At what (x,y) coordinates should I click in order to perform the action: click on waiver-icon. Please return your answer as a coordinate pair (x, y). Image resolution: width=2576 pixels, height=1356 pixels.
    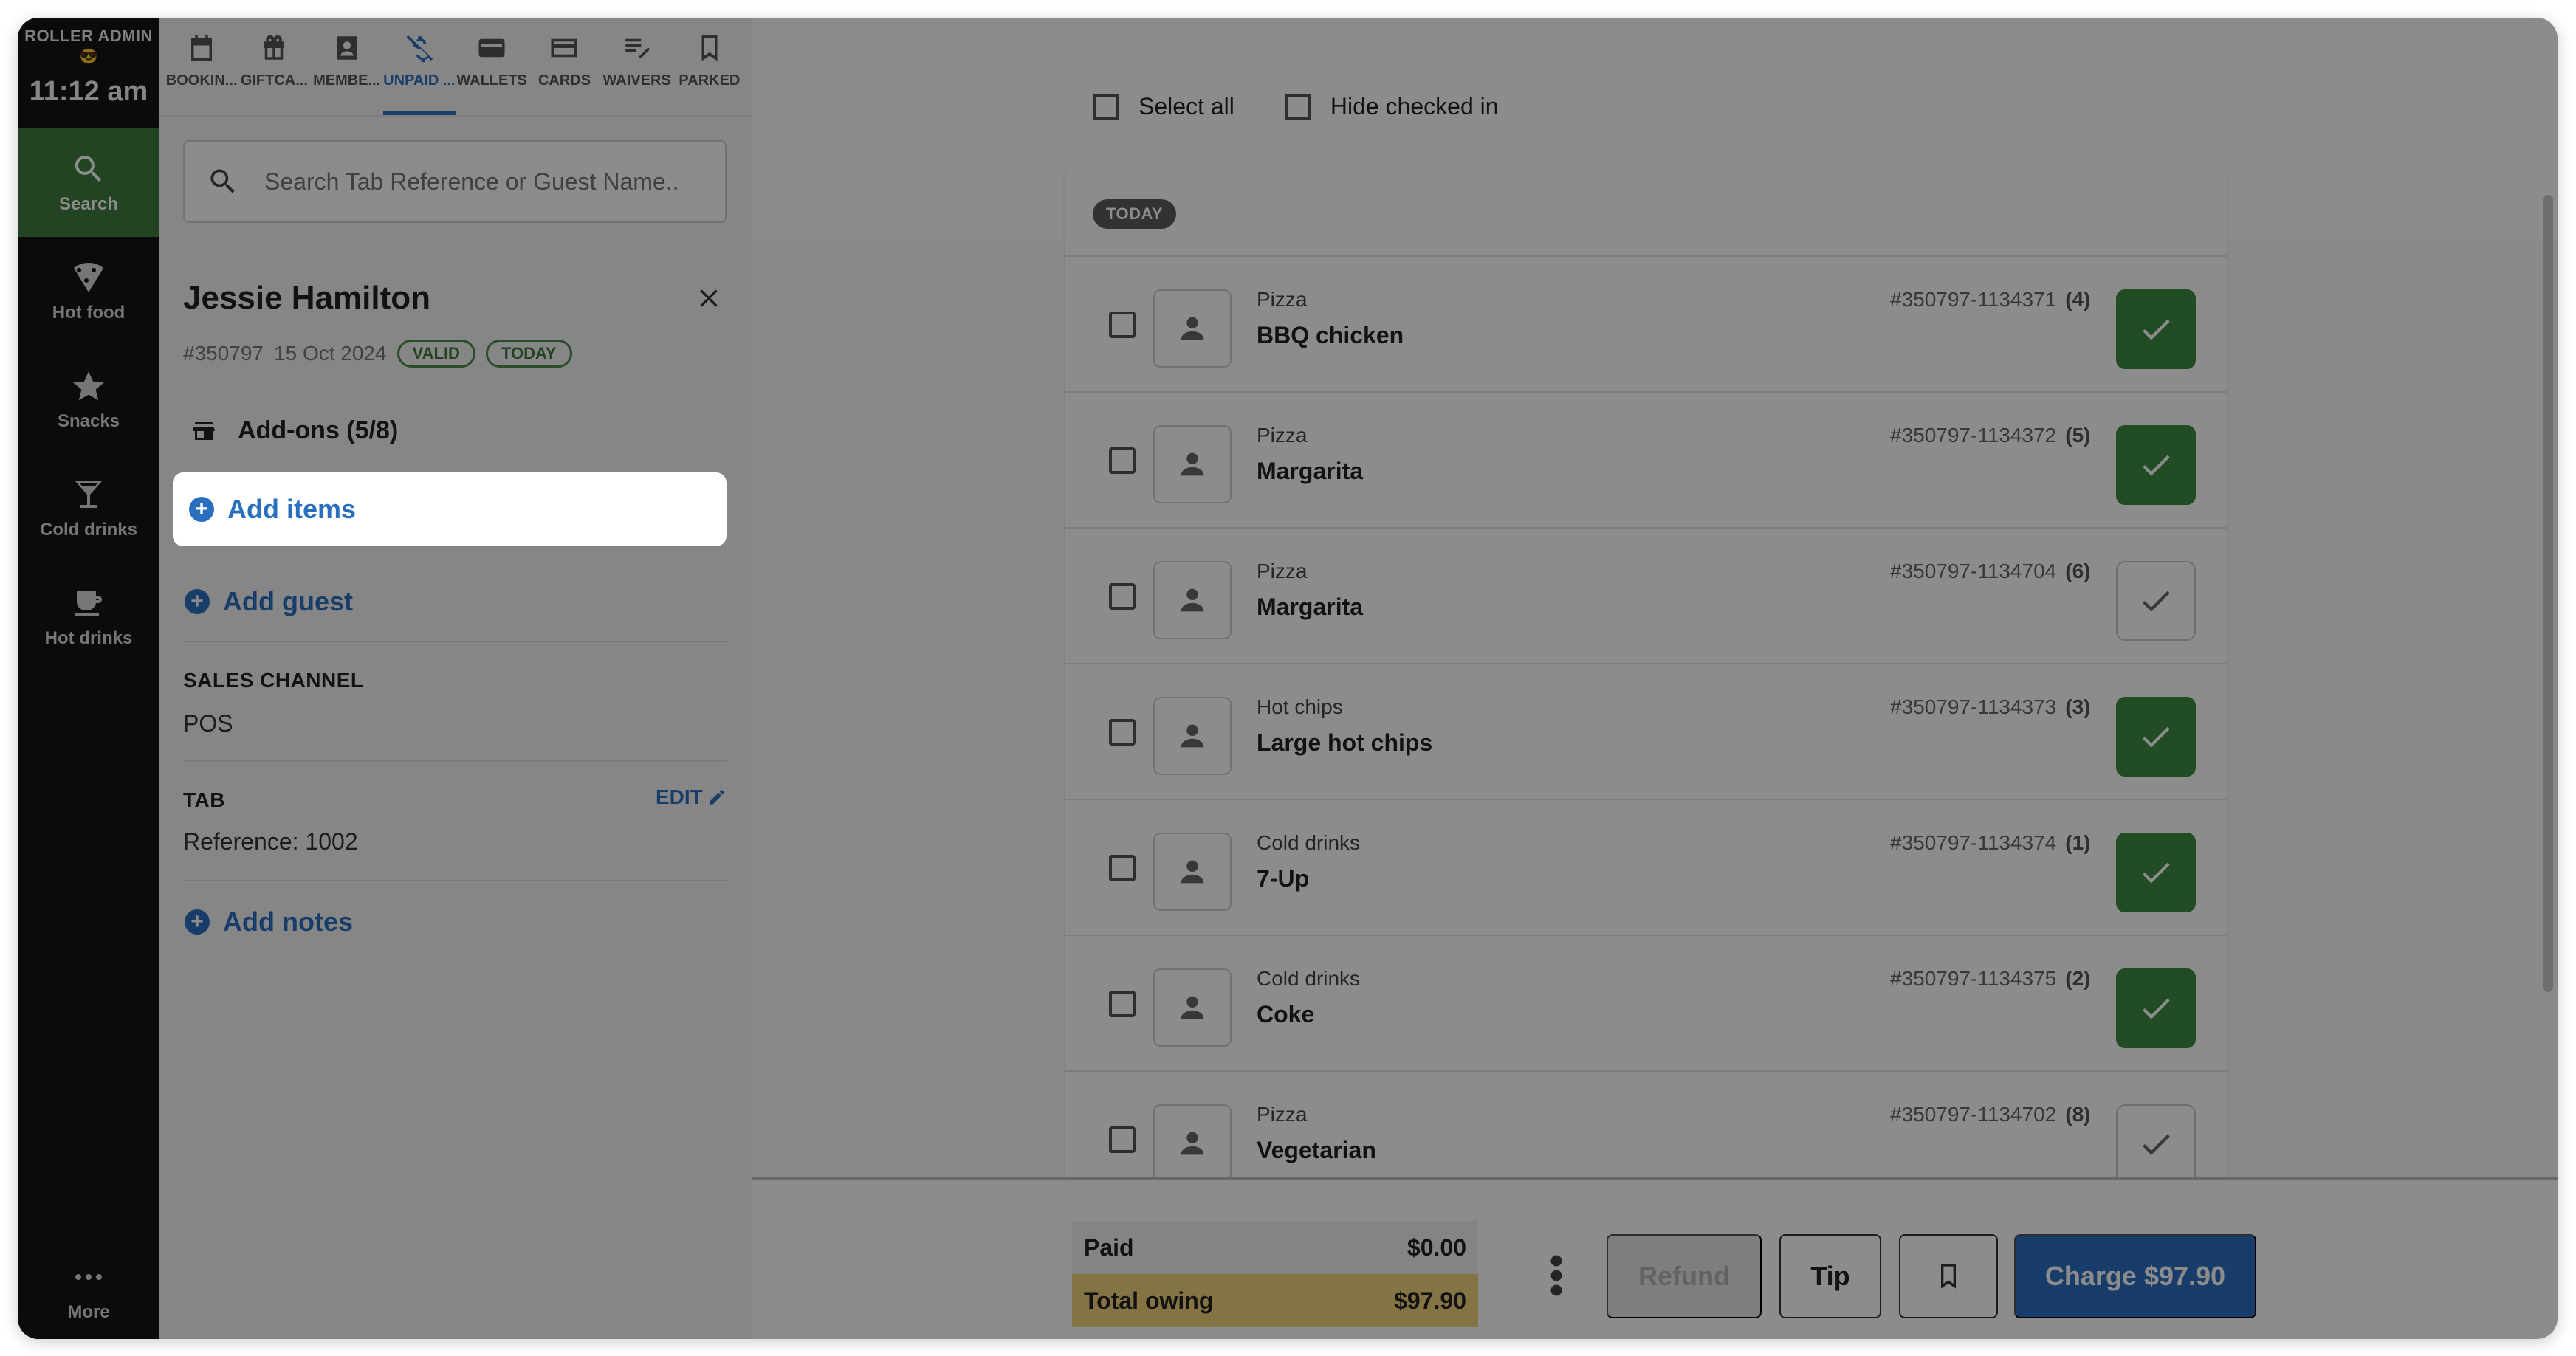
    Looking at the image, I should click on (637, 48).